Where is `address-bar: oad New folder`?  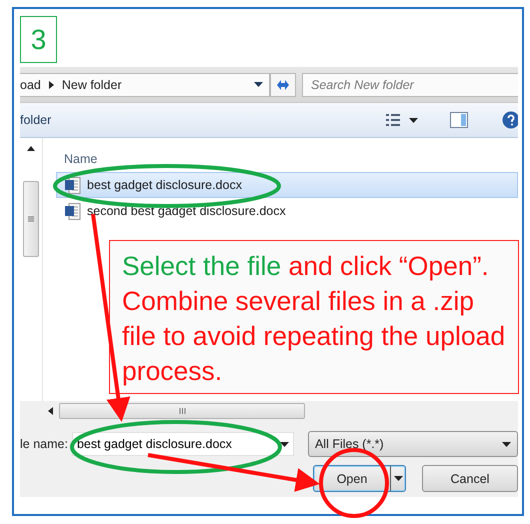 address-bar: oad New folder is located at coordinates (145, 84).